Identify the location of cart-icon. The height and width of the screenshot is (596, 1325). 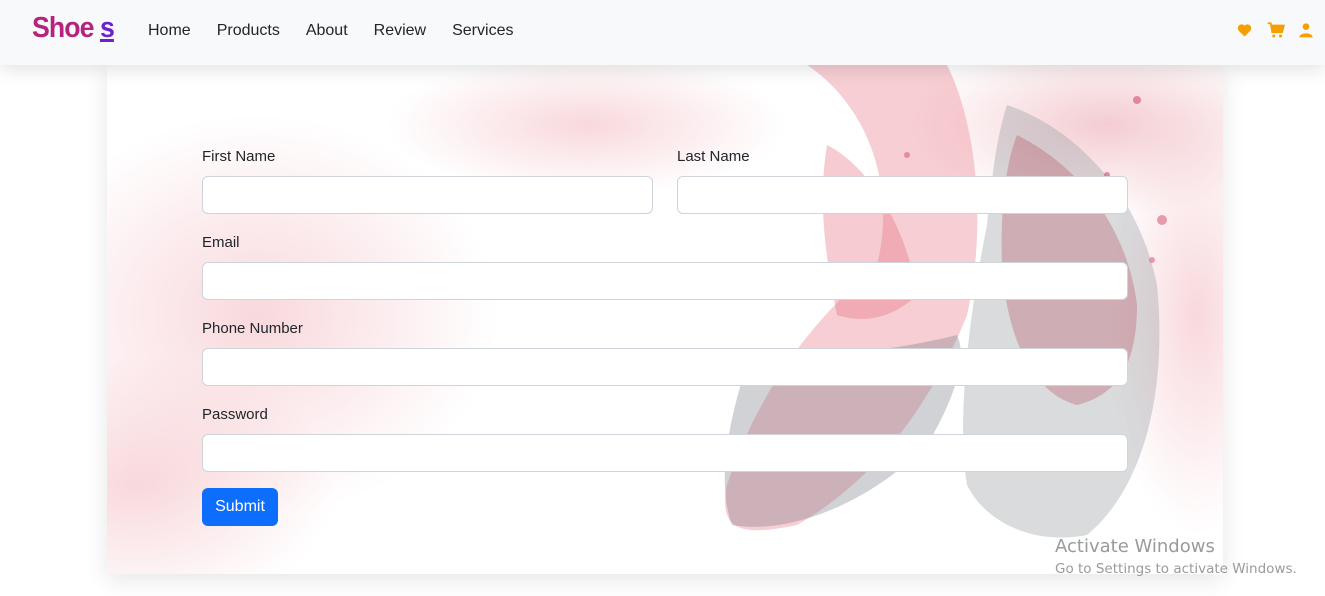
(1276, 30).